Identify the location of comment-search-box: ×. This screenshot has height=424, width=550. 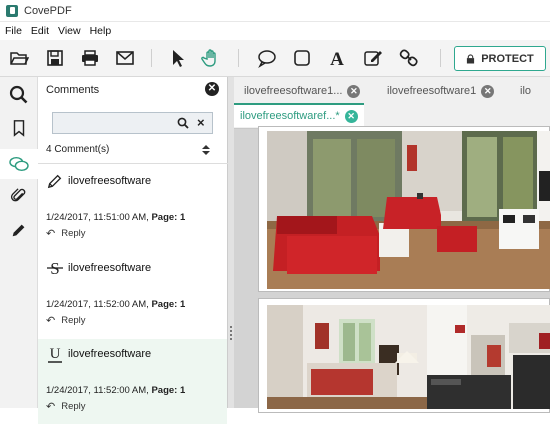
(132, 123).